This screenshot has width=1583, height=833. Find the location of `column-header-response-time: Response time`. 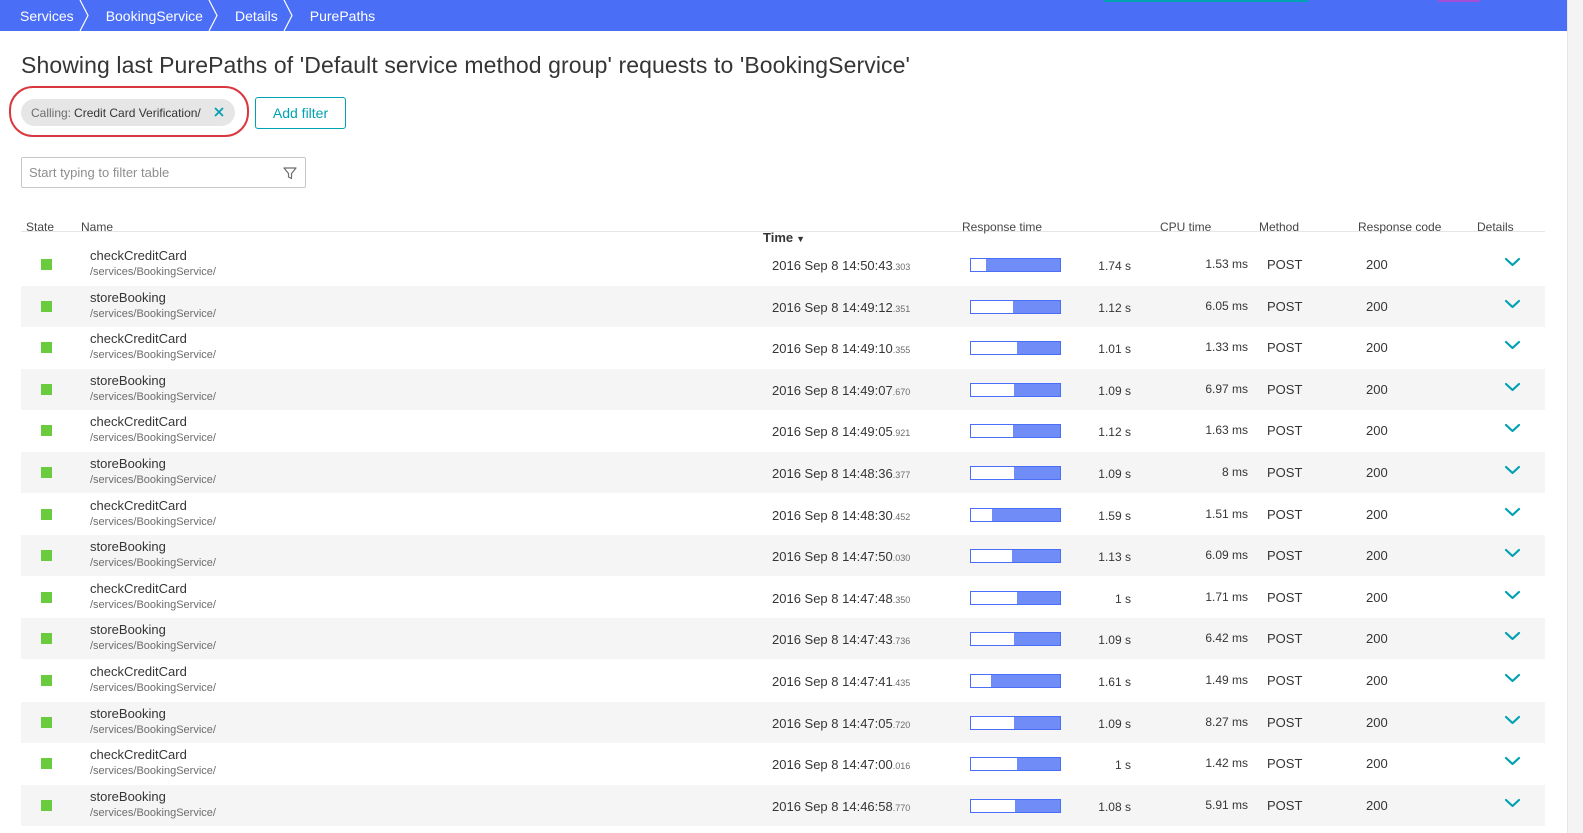

column-header-response-time: Response time is located at coordinates (1002, 227).